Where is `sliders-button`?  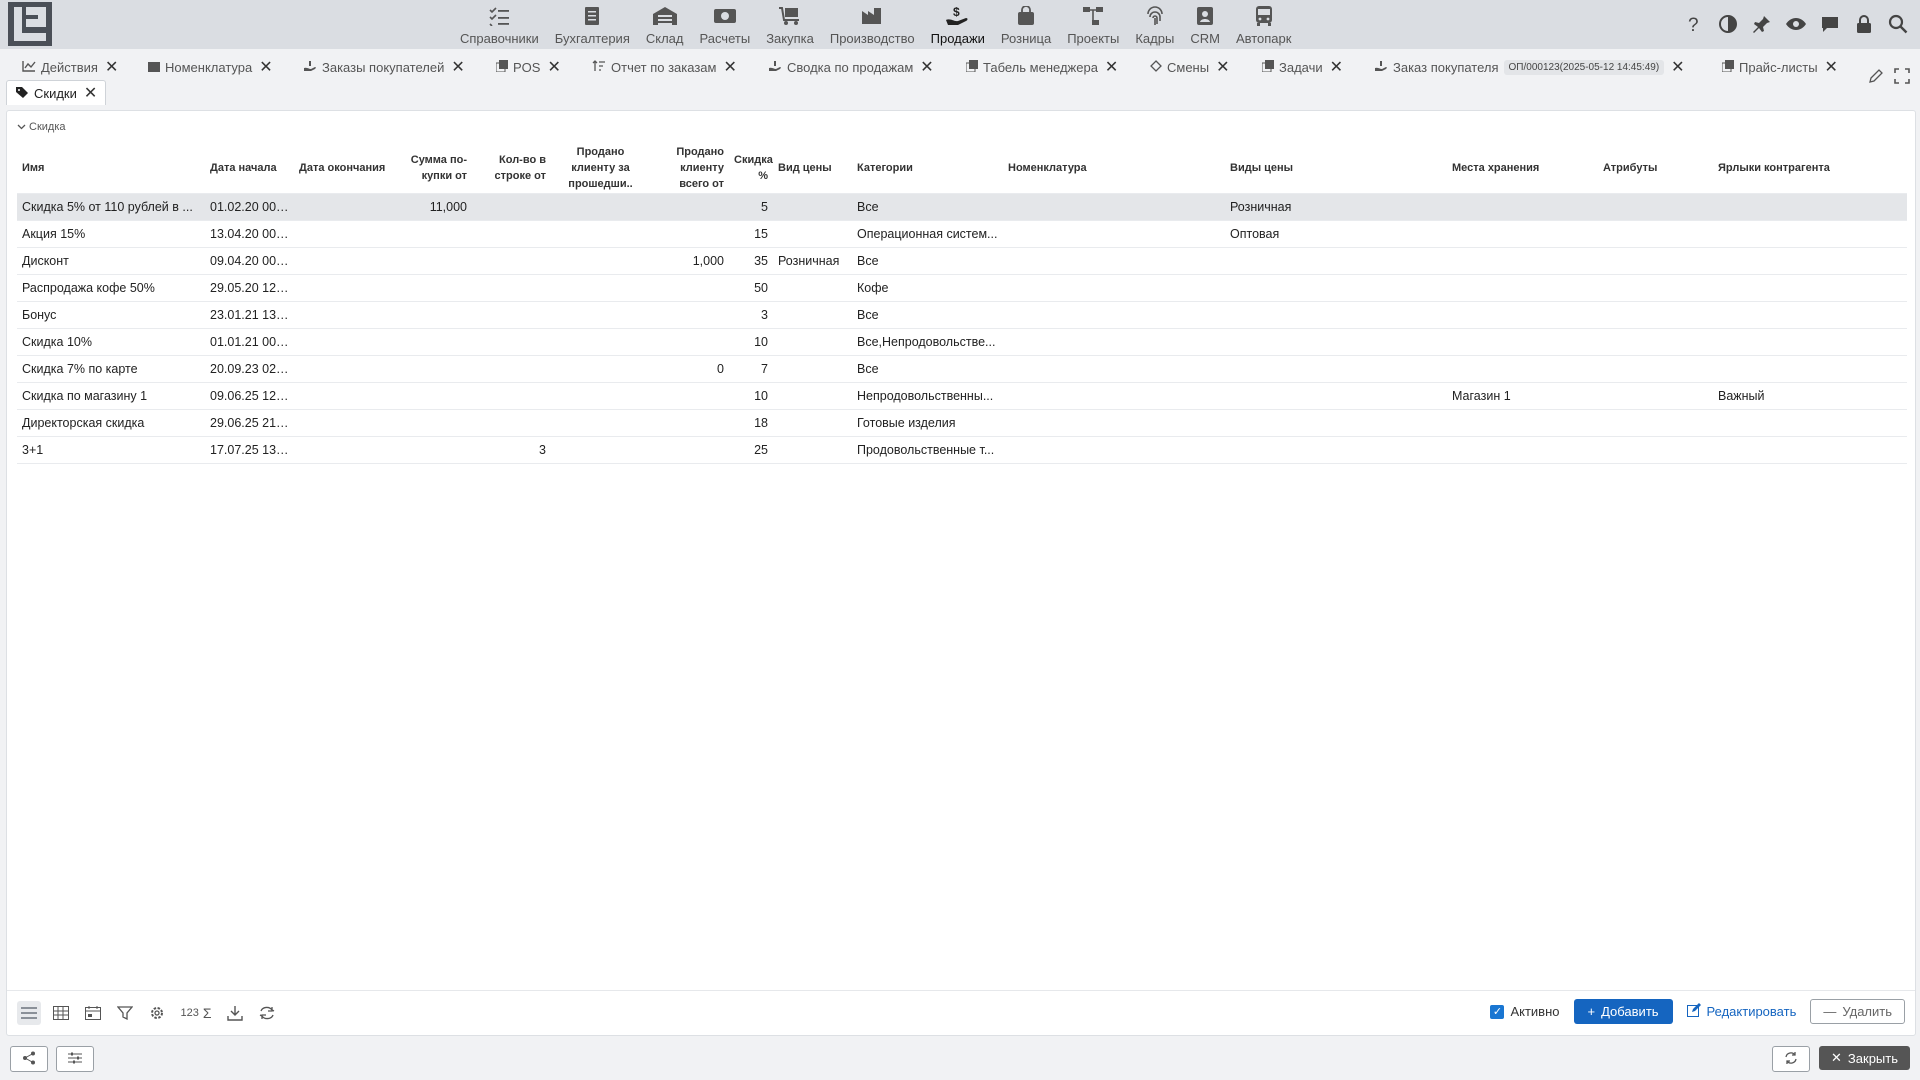
sliders-button is located at coordinates (75, 1059).